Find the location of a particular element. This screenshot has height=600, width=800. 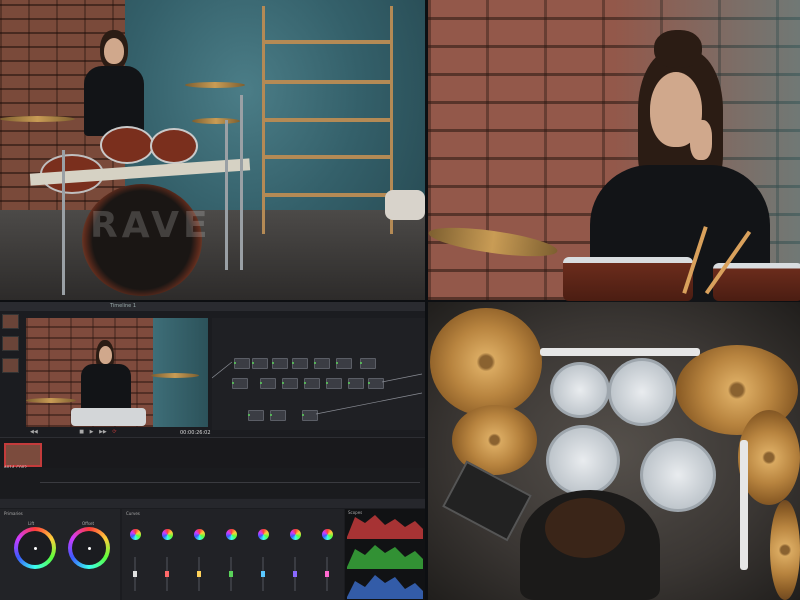

hand is located at coordinates (701, 140).